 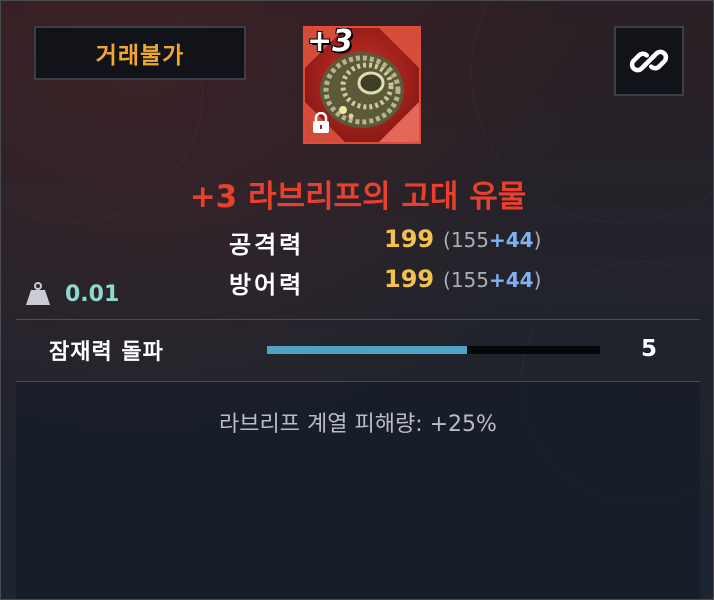 I want to click on link-icon, so click(x=649, y=61).